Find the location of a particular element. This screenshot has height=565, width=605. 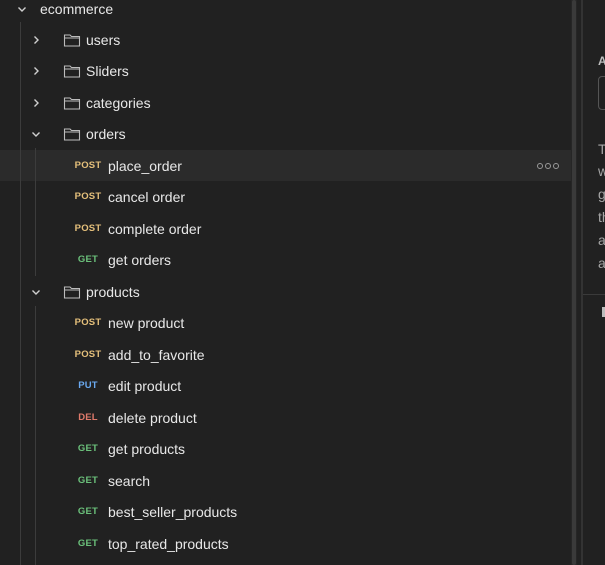

request-row-get-orders: GET get orders is located at coordinates (285, 259).